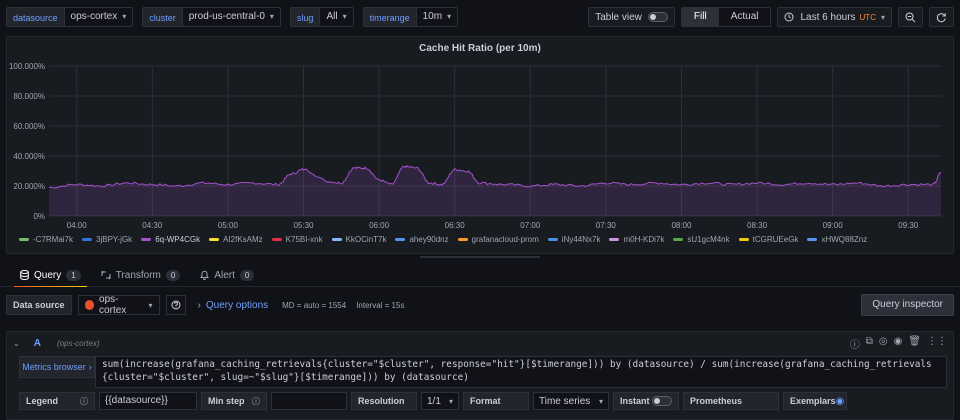 This screenshot has width=960, height=420. I want to click on legend-item: grafanacloud-prom, so click(498, 239).